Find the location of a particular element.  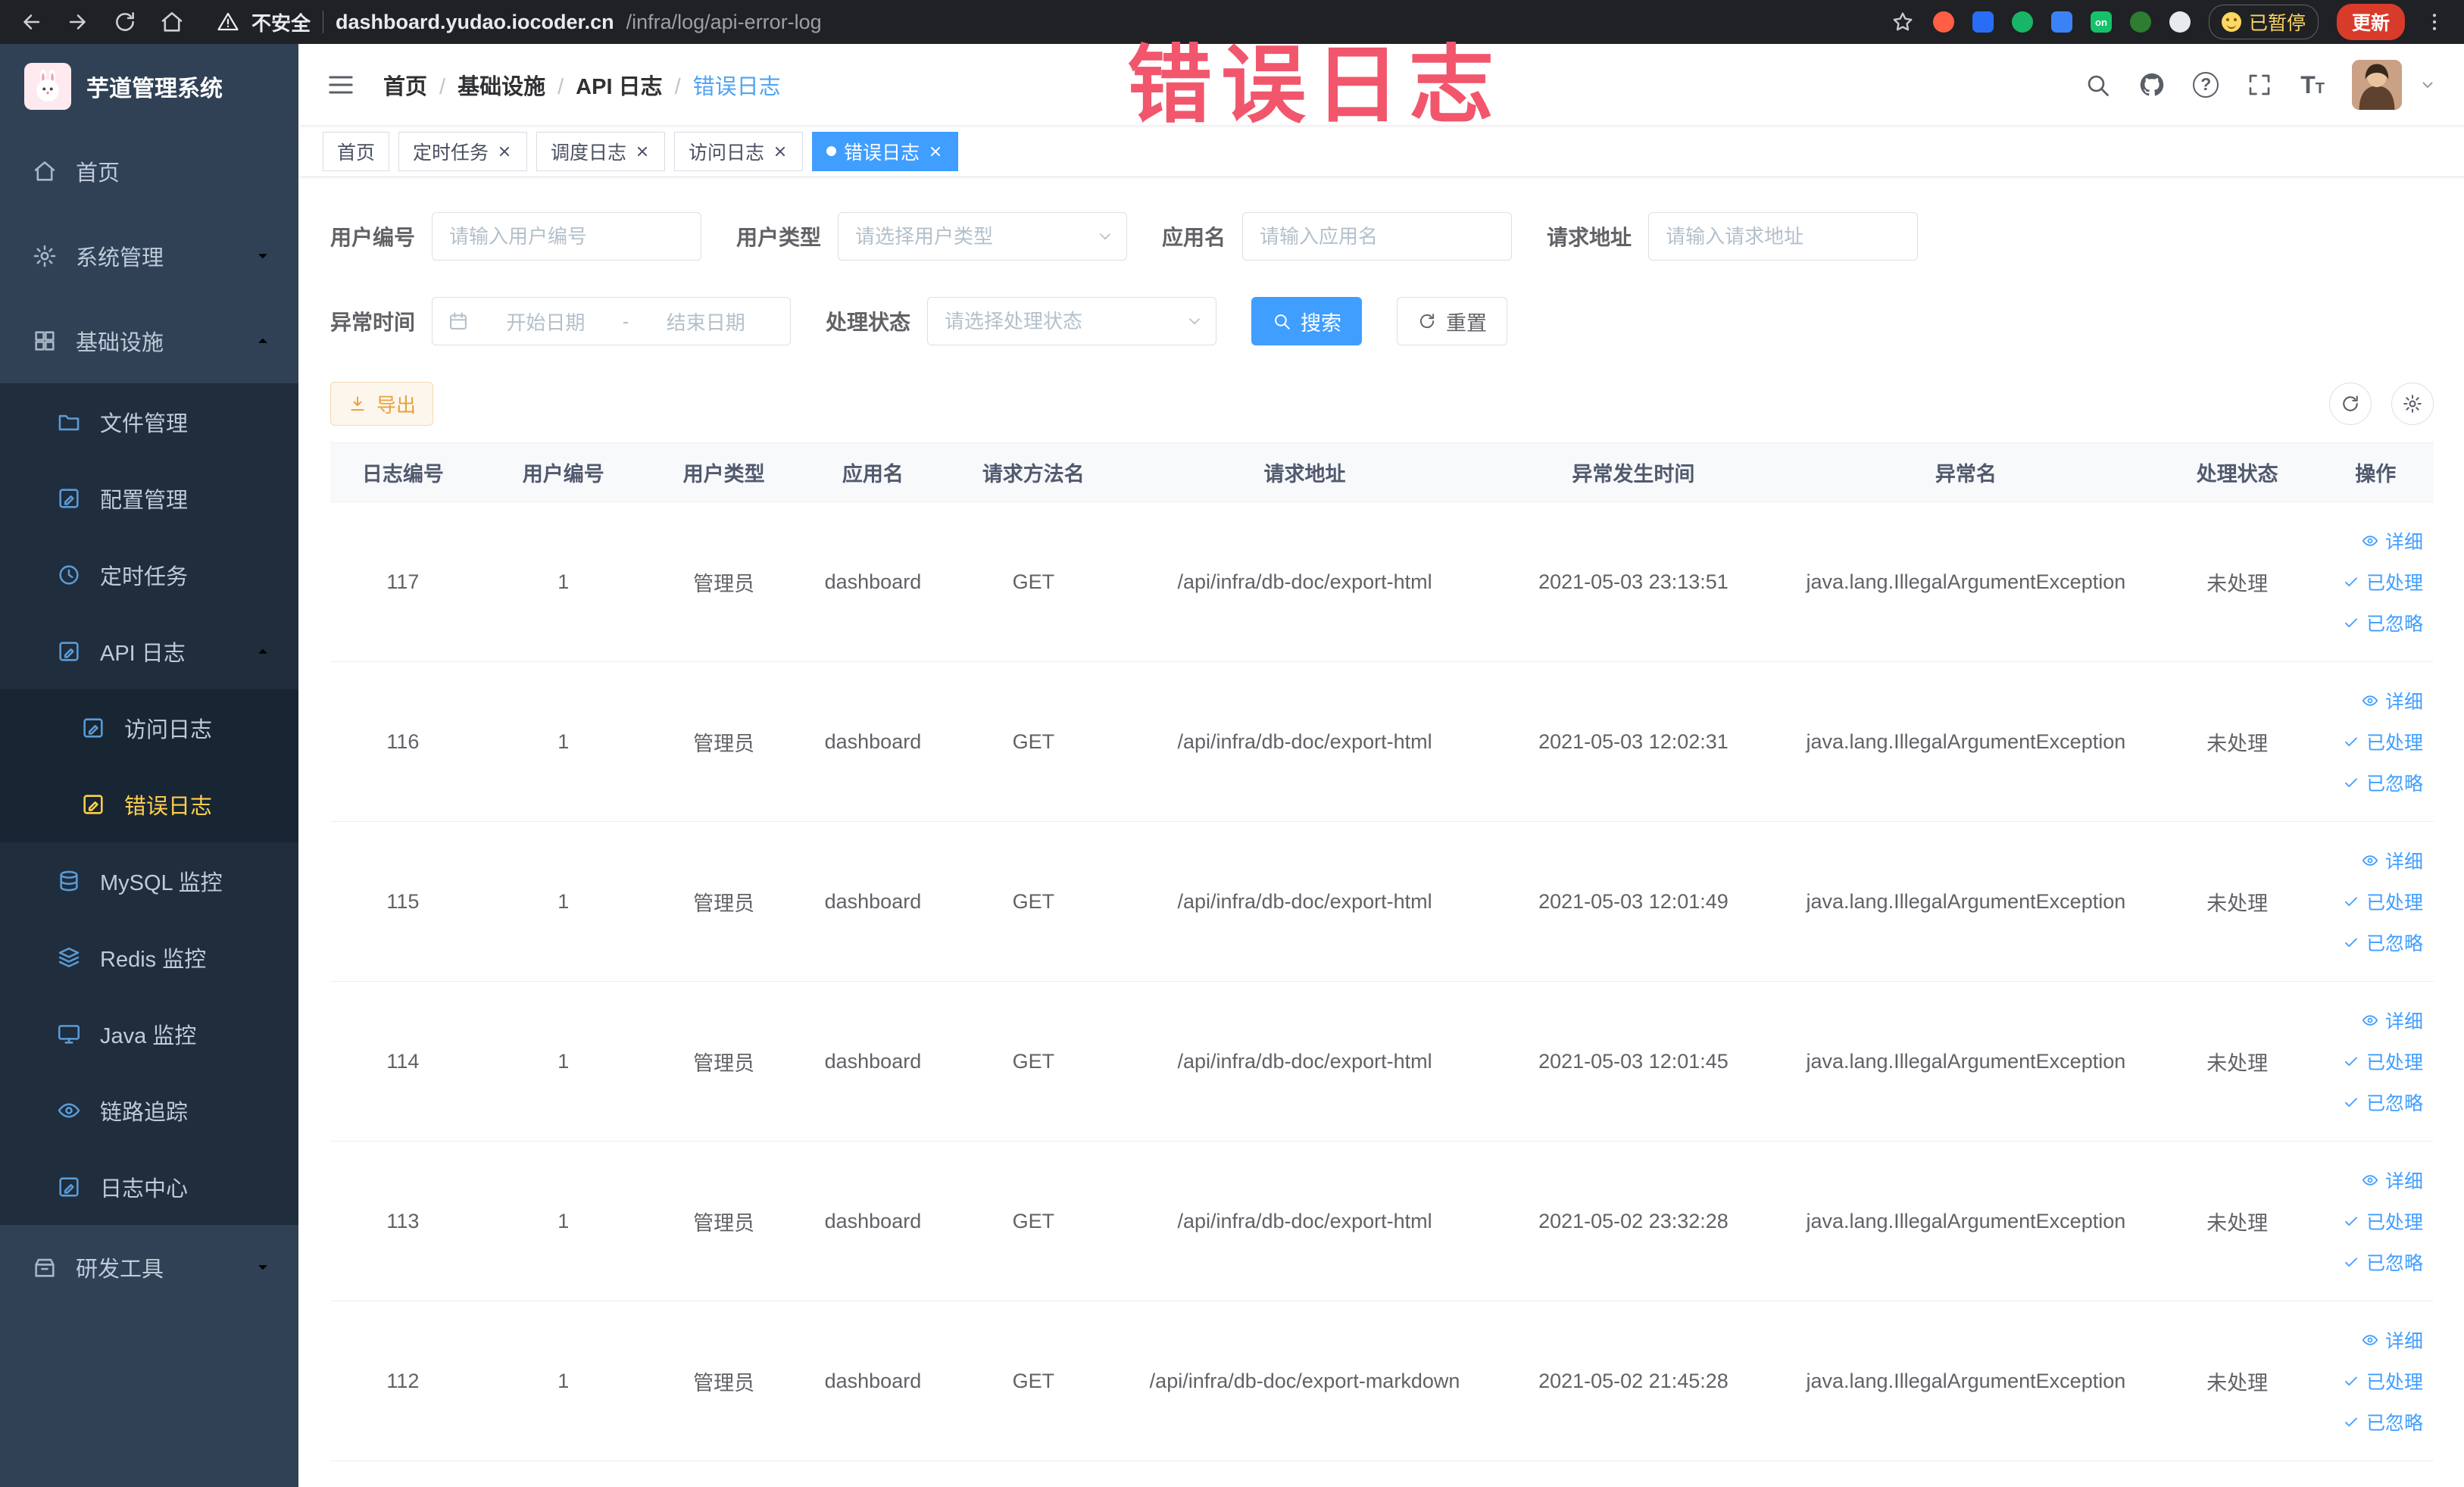

sidebar-item-access-log: 访问日志 is located at coordinates (149, 727).